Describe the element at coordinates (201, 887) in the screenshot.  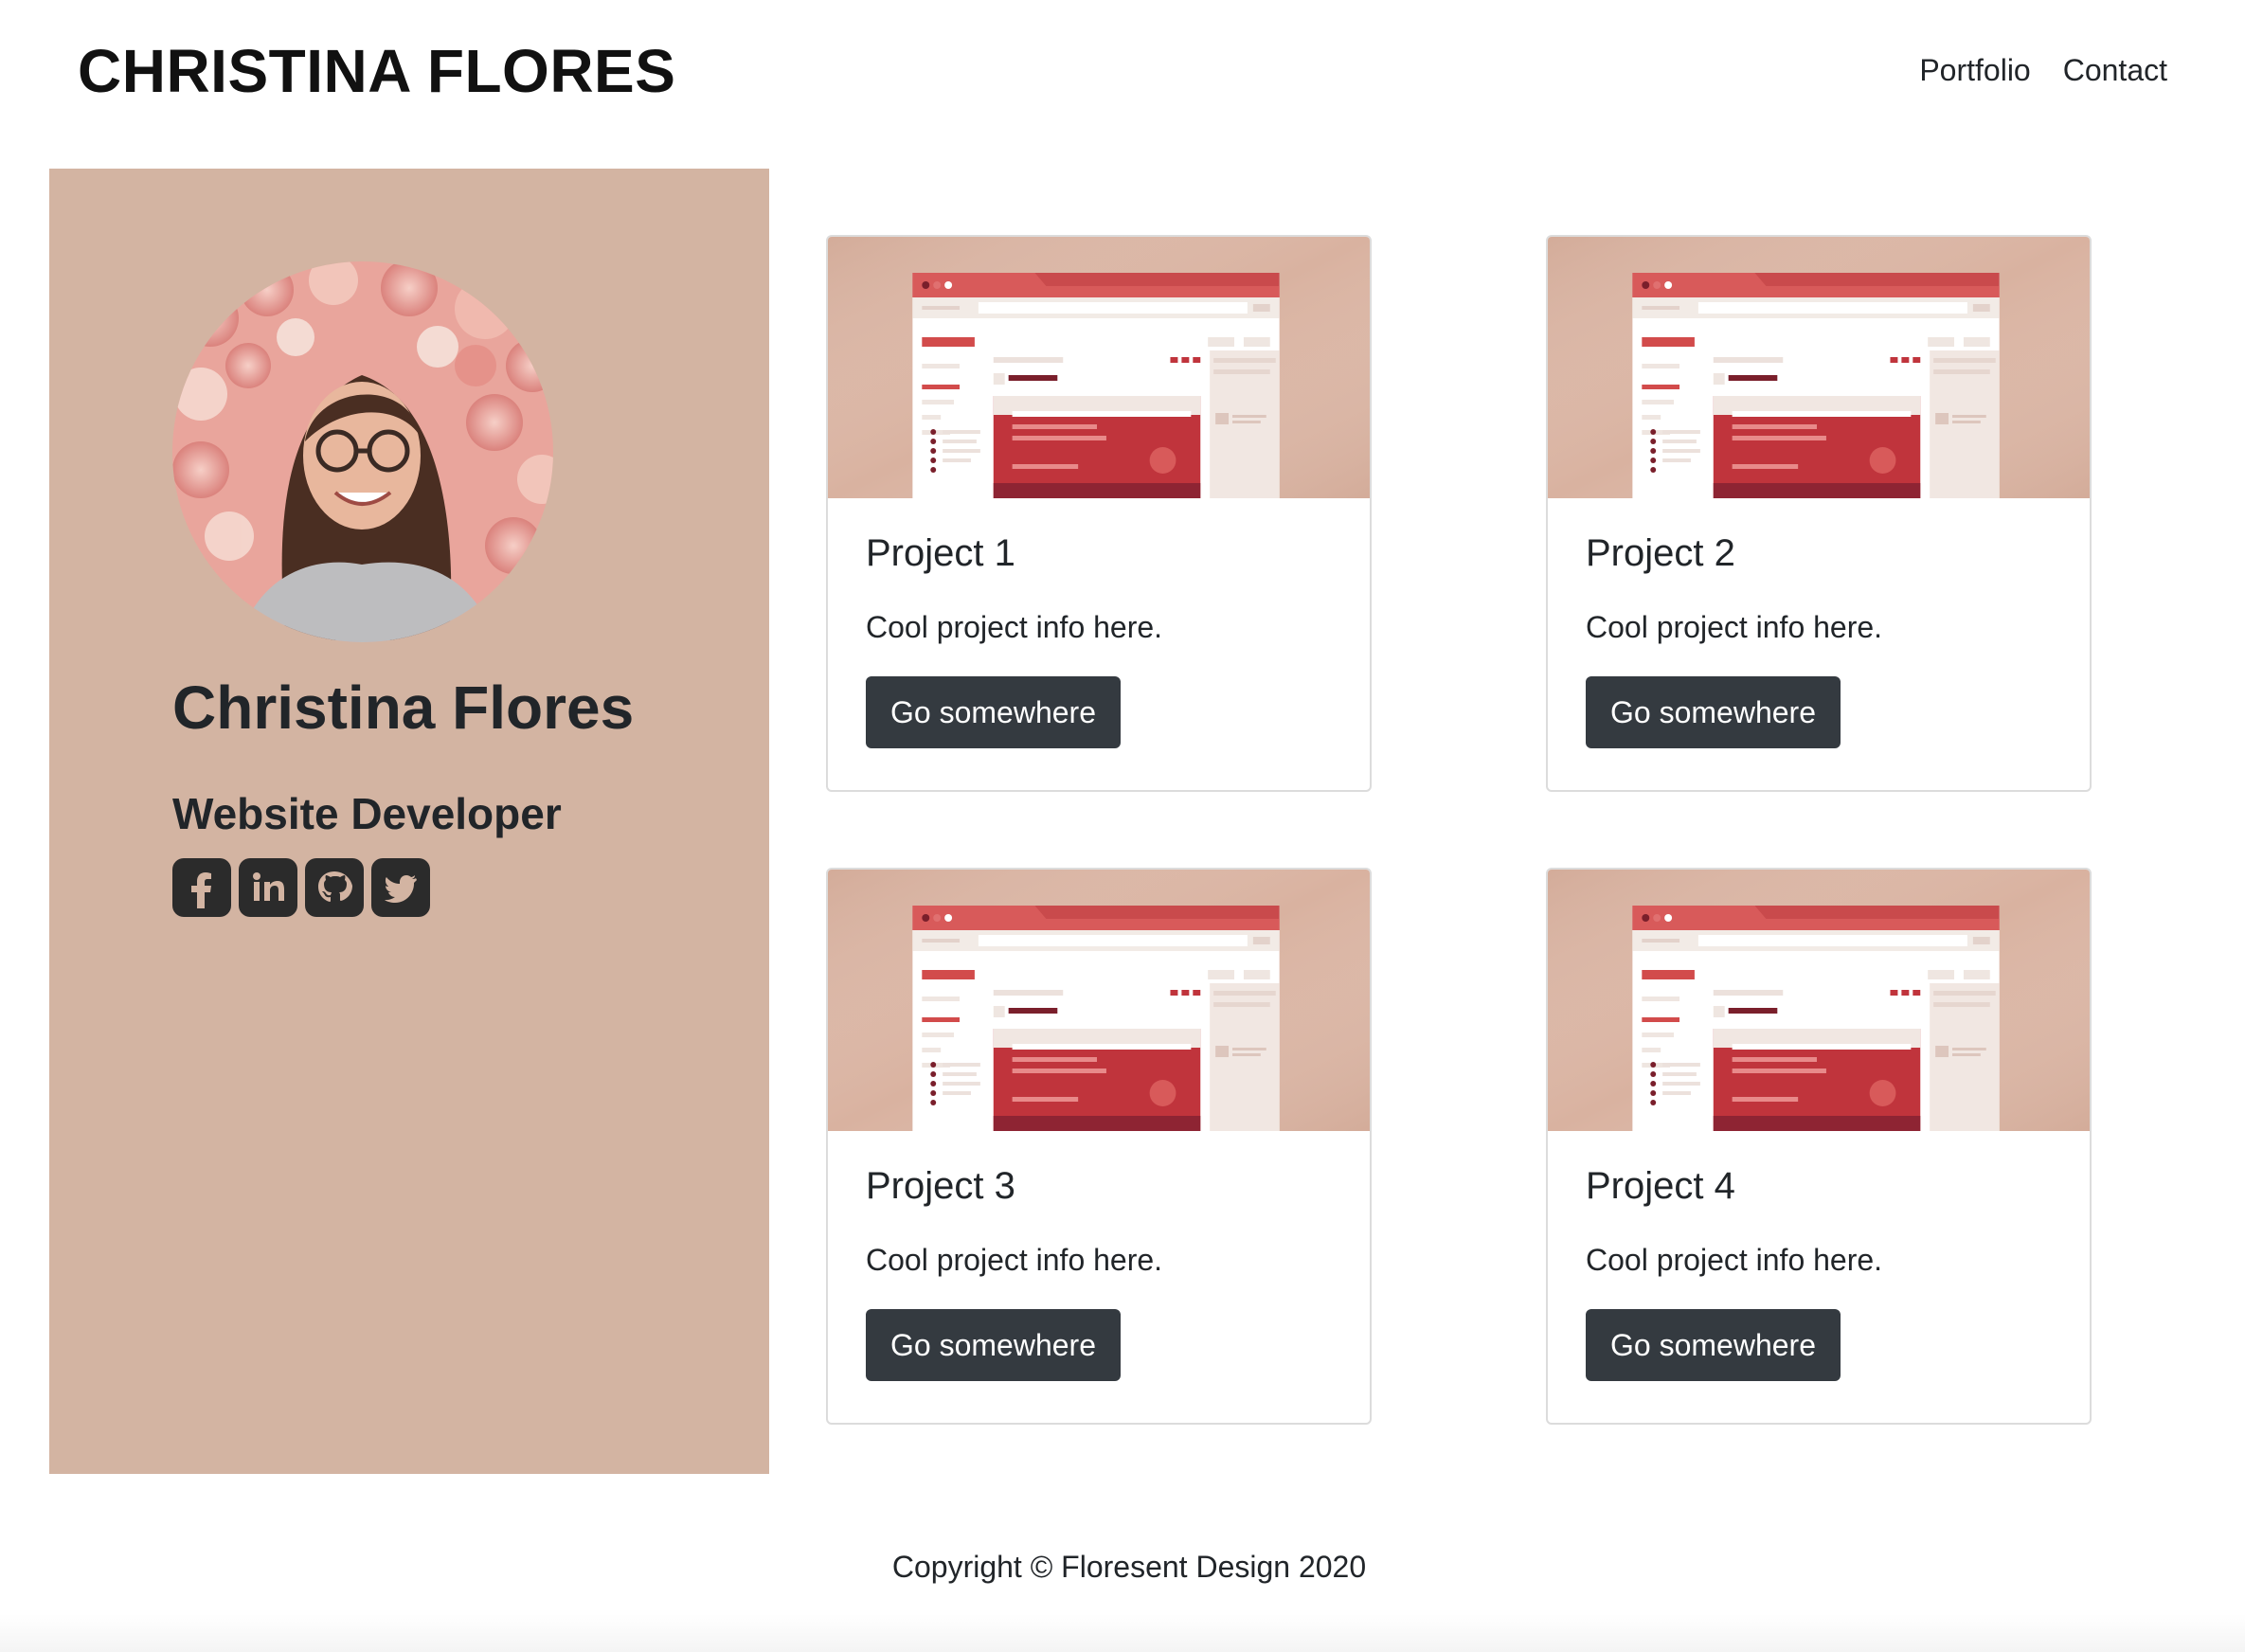
I see `facebook-icon` at that location.